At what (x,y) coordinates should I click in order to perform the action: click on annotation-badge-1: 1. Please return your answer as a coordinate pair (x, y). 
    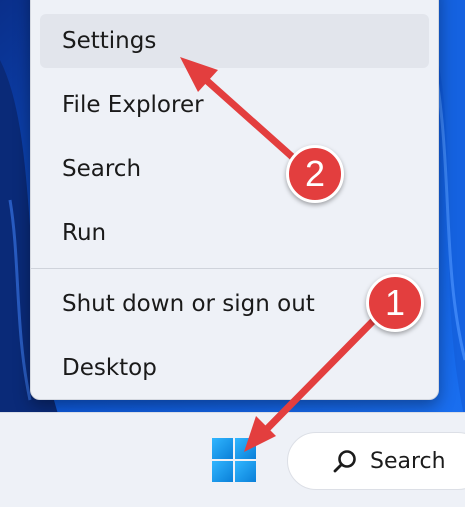
    Looking at the image, I should click on (395, 303).